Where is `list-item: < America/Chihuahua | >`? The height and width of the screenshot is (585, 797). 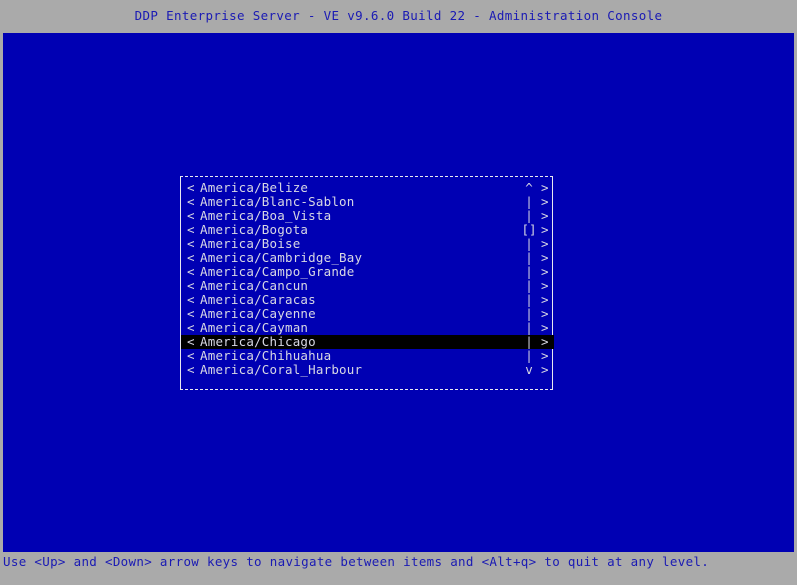 list-item: < America/Chihuahua | > is located at coordinates (367, 356).